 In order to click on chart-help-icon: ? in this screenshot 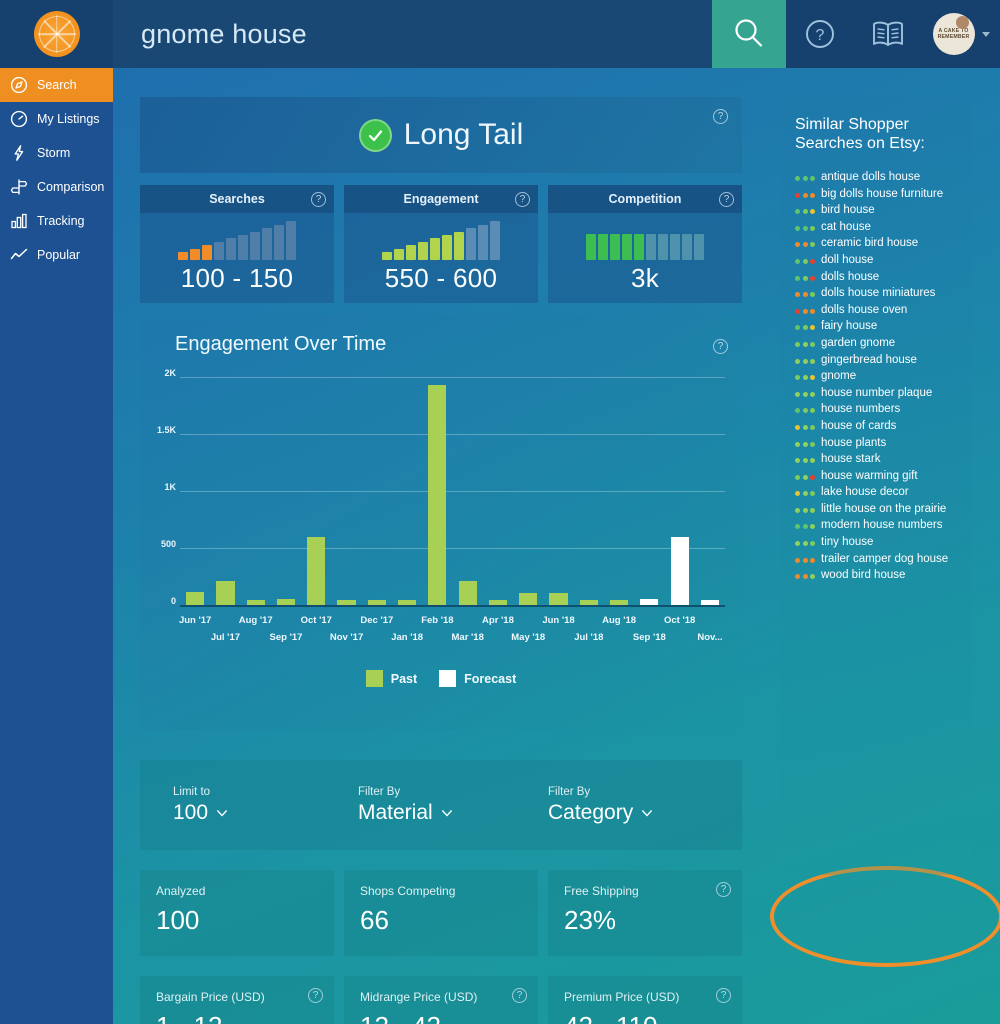, I will do `click(720, 346)`.